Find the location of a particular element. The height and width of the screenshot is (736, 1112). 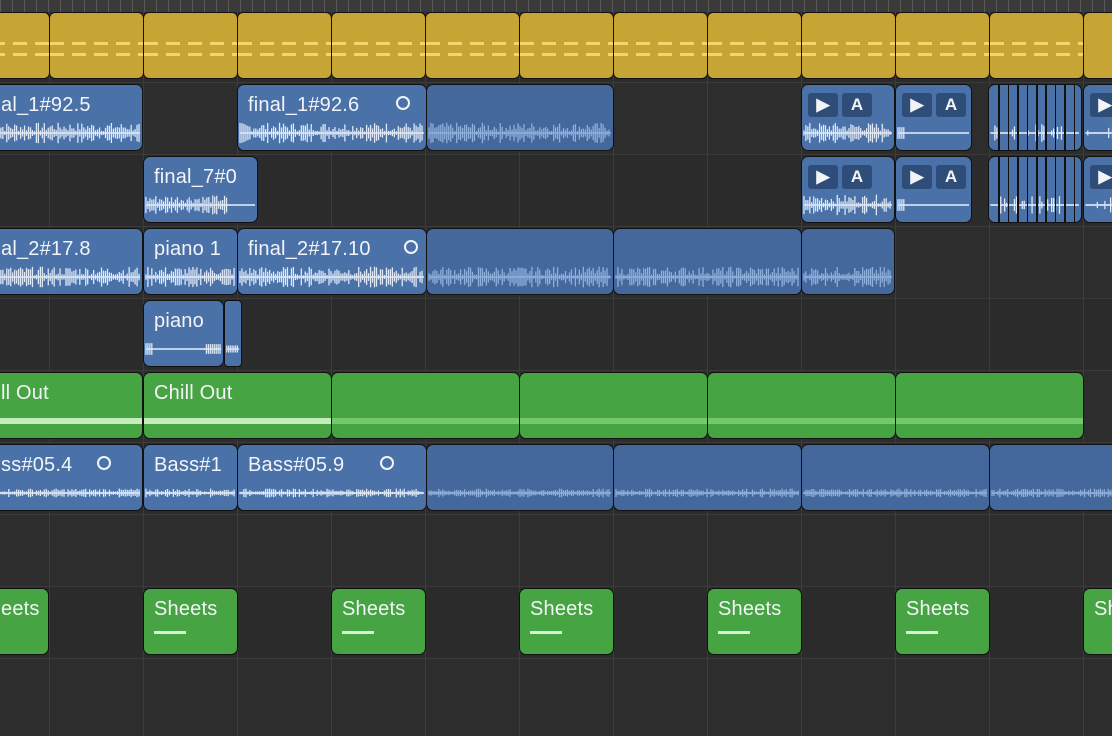

audio-region: piano is located at coordinates (183, 333).